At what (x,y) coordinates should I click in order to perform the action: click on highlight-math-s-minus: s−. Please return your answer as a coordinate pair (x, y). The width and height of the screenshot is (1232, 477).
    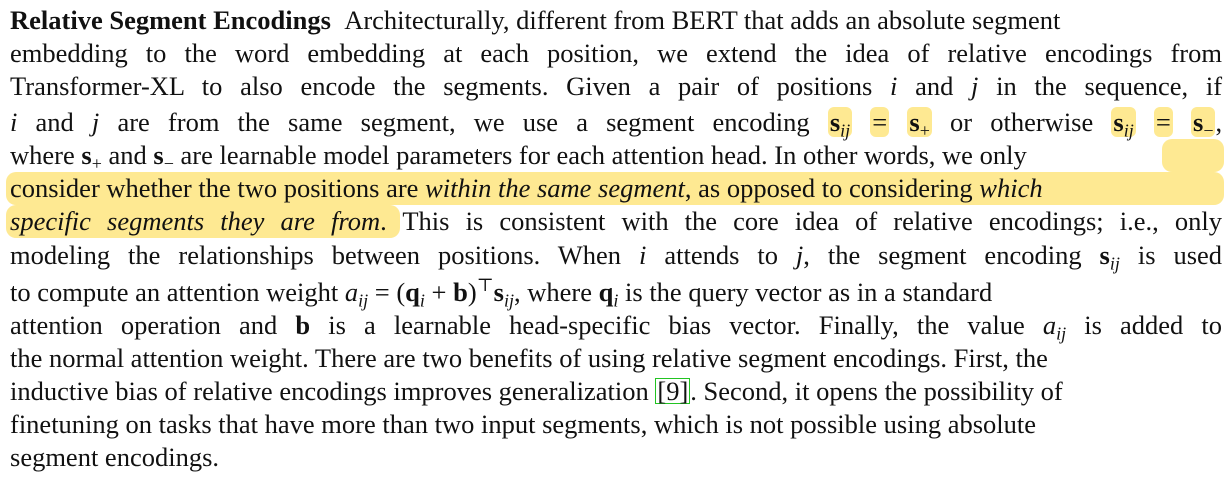
    Looking at the image, I should click on (1203, 124).